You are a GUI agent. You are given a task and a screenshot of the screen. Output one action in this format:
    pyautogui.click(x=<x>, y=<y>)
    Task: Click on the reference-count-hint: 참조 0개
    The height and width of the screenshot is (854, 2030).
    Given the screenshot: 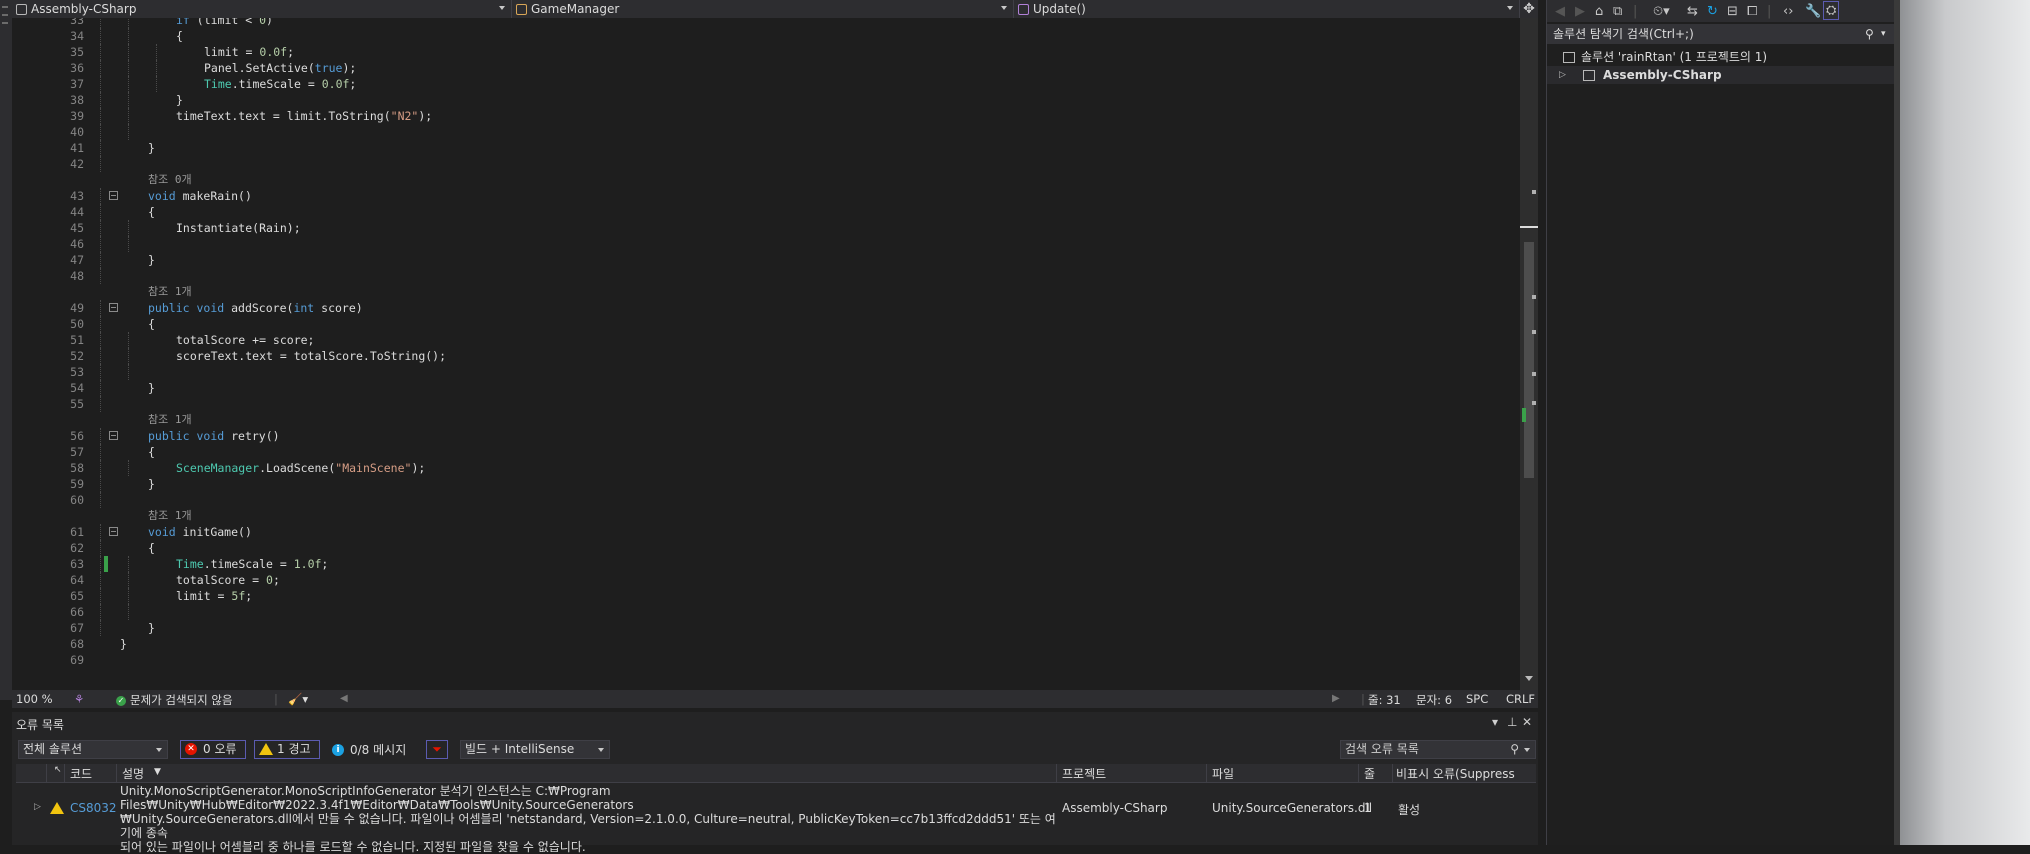 What is the action you would take?
    pyautogui.click(x=766, y=180)
    